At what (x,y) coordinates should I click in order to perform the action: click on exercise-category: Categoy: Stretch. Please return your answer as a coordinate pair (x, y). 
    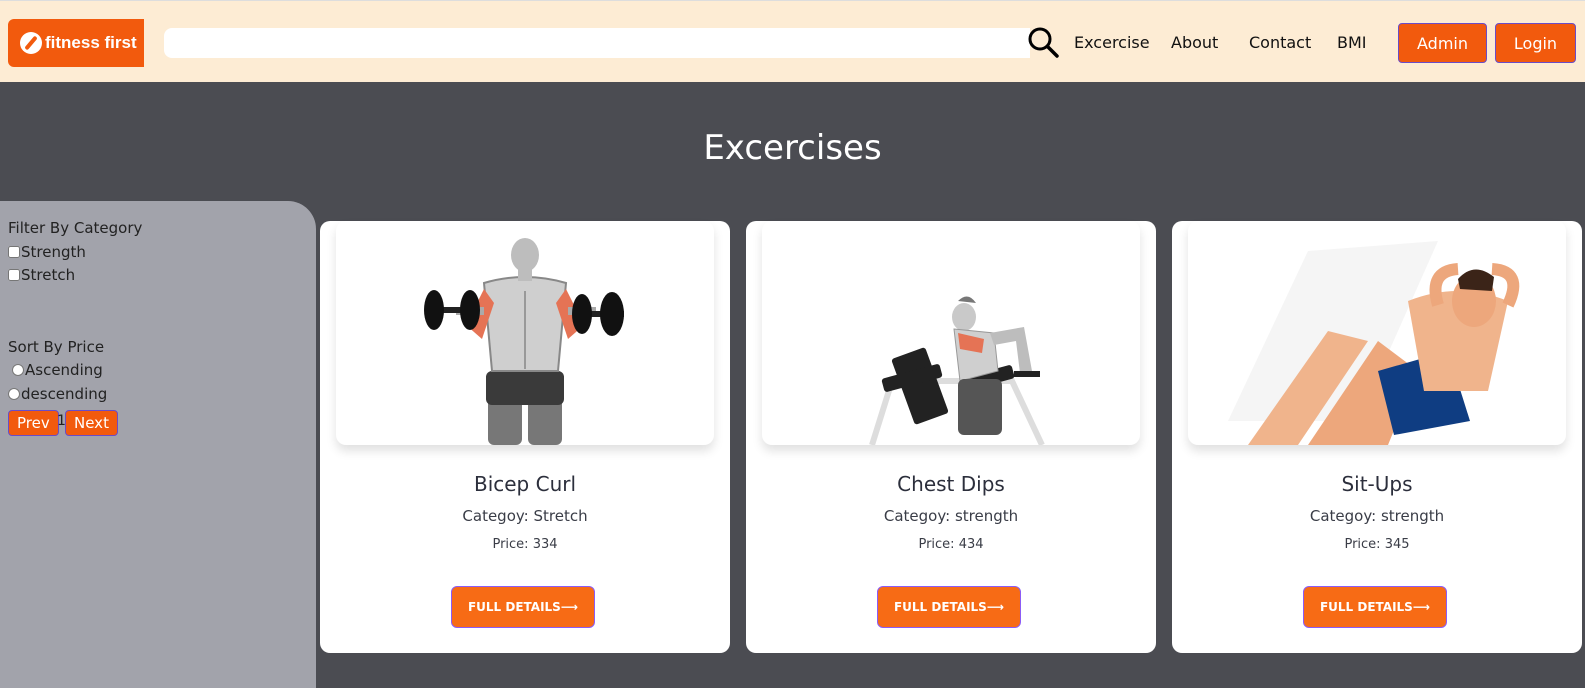
    Looking at the image, I should click on (525, 516).